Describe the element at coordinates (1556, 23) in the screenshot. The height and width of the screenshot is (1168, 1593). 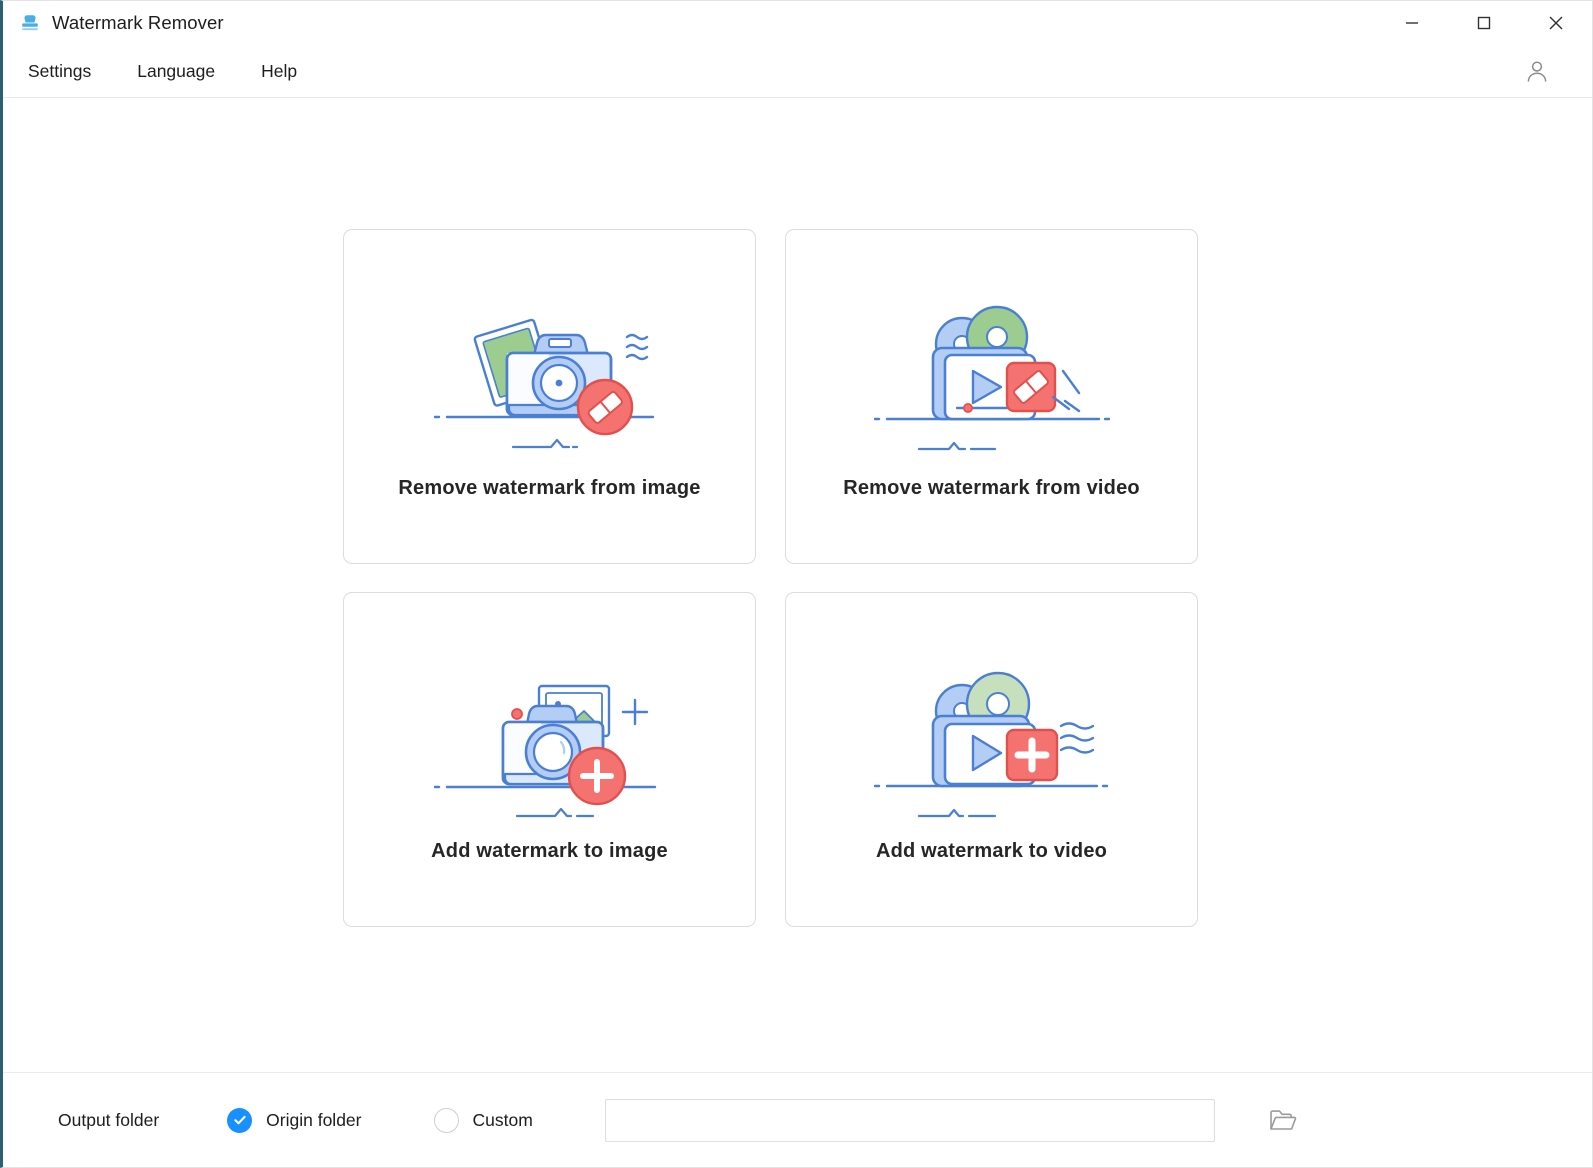
I see `close-button` at that location.